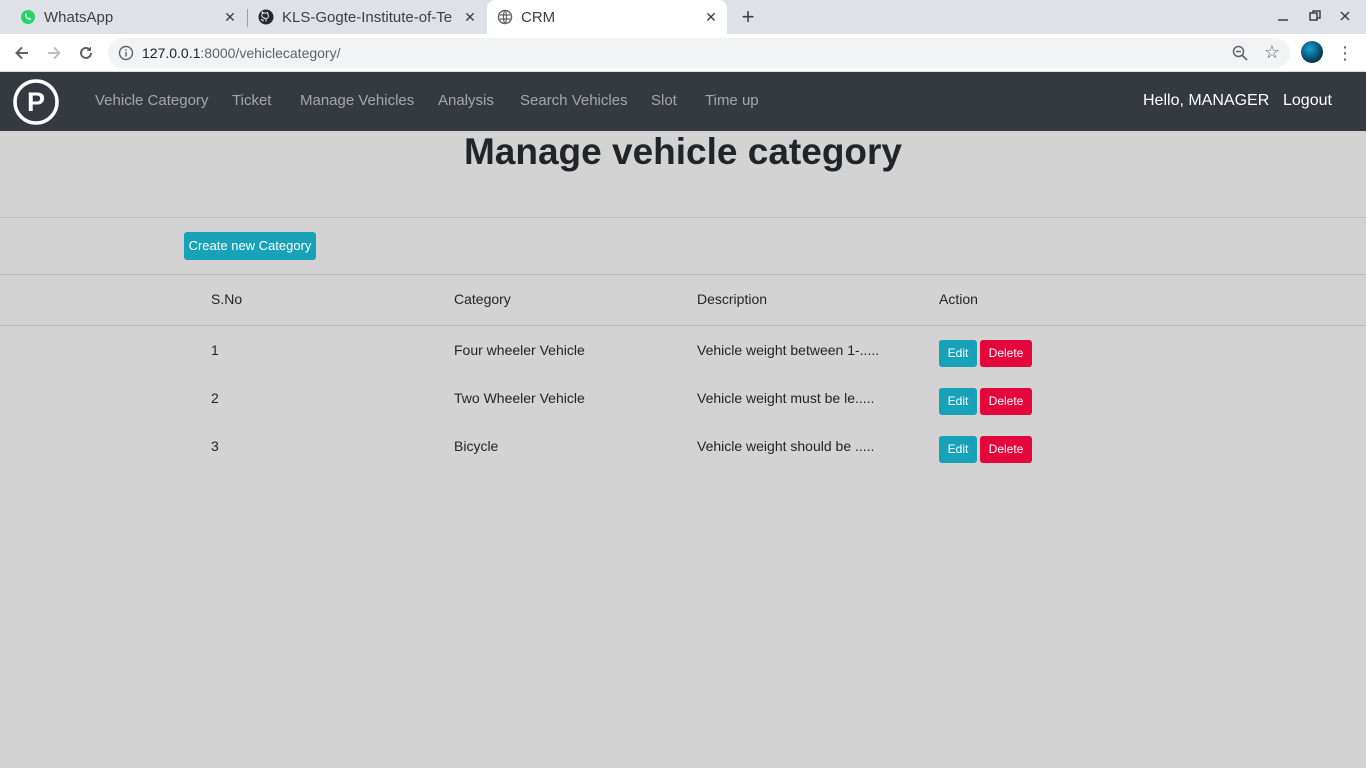  I want to click on site-info-icon, so click(126, 53).